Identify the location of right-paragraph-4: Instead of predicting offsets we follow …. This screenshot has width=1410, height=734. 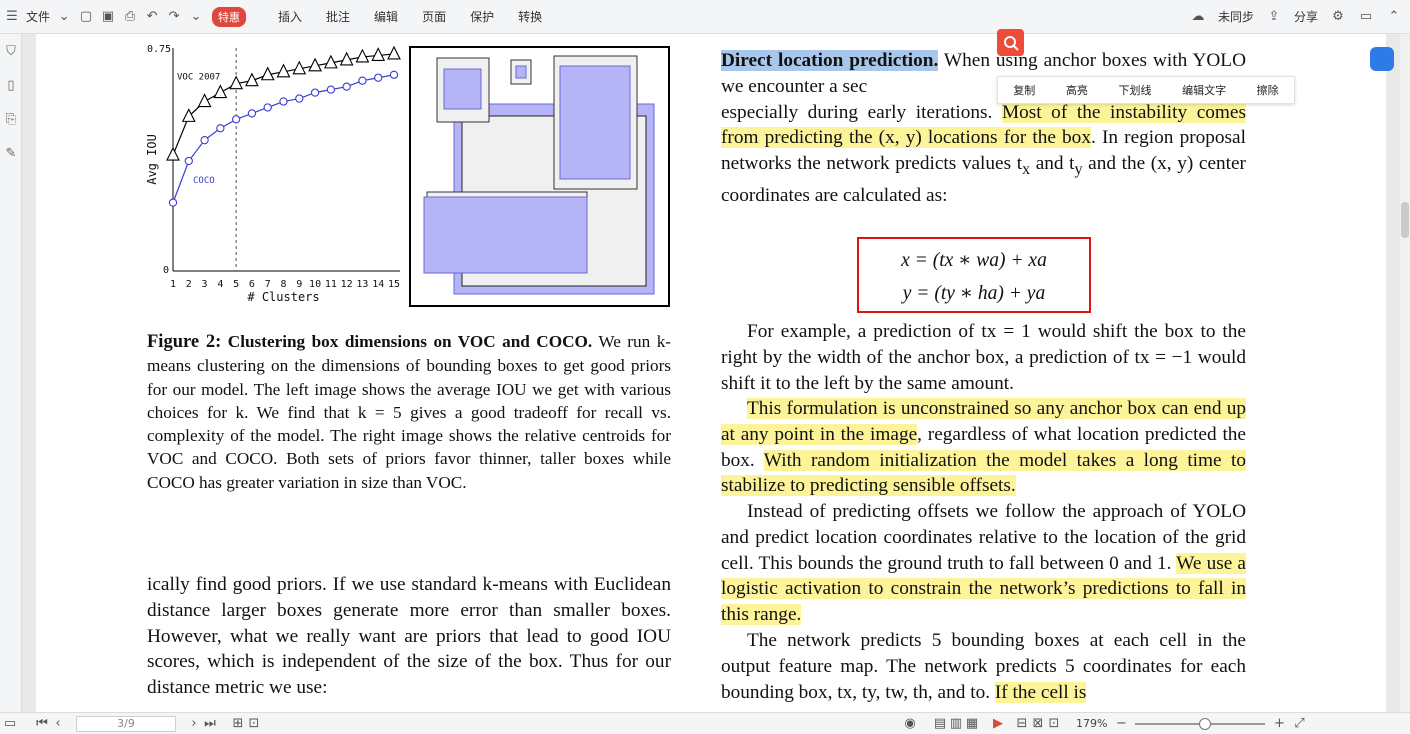
(983, 563).